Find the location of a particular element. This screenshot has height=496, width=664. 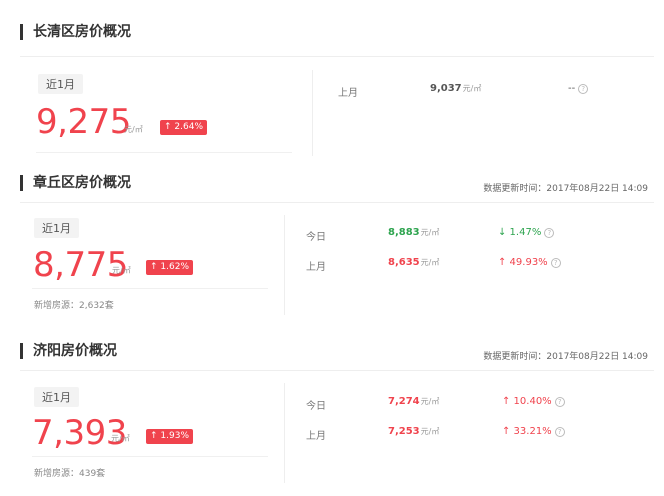

row-change-text: -- is located at coordinates (572, 88).